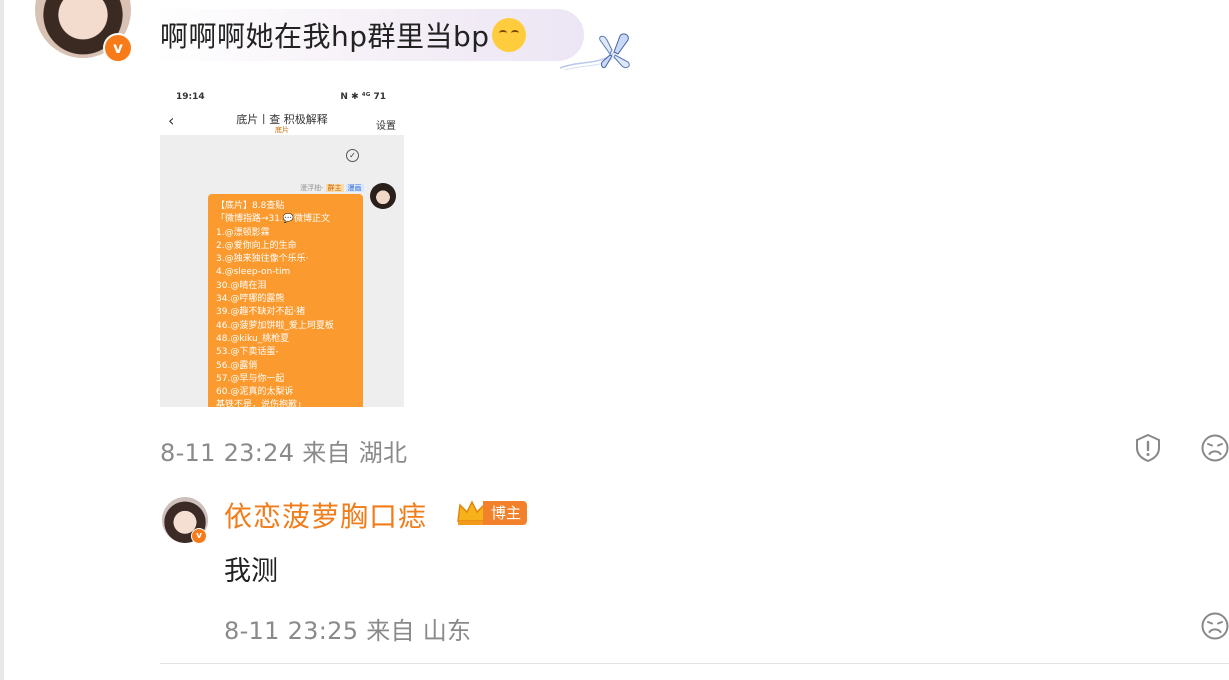 This screenshot has width=1229, height=680. I want to click on reply-timestamp: 8-11 23:25, so click(291, 631).